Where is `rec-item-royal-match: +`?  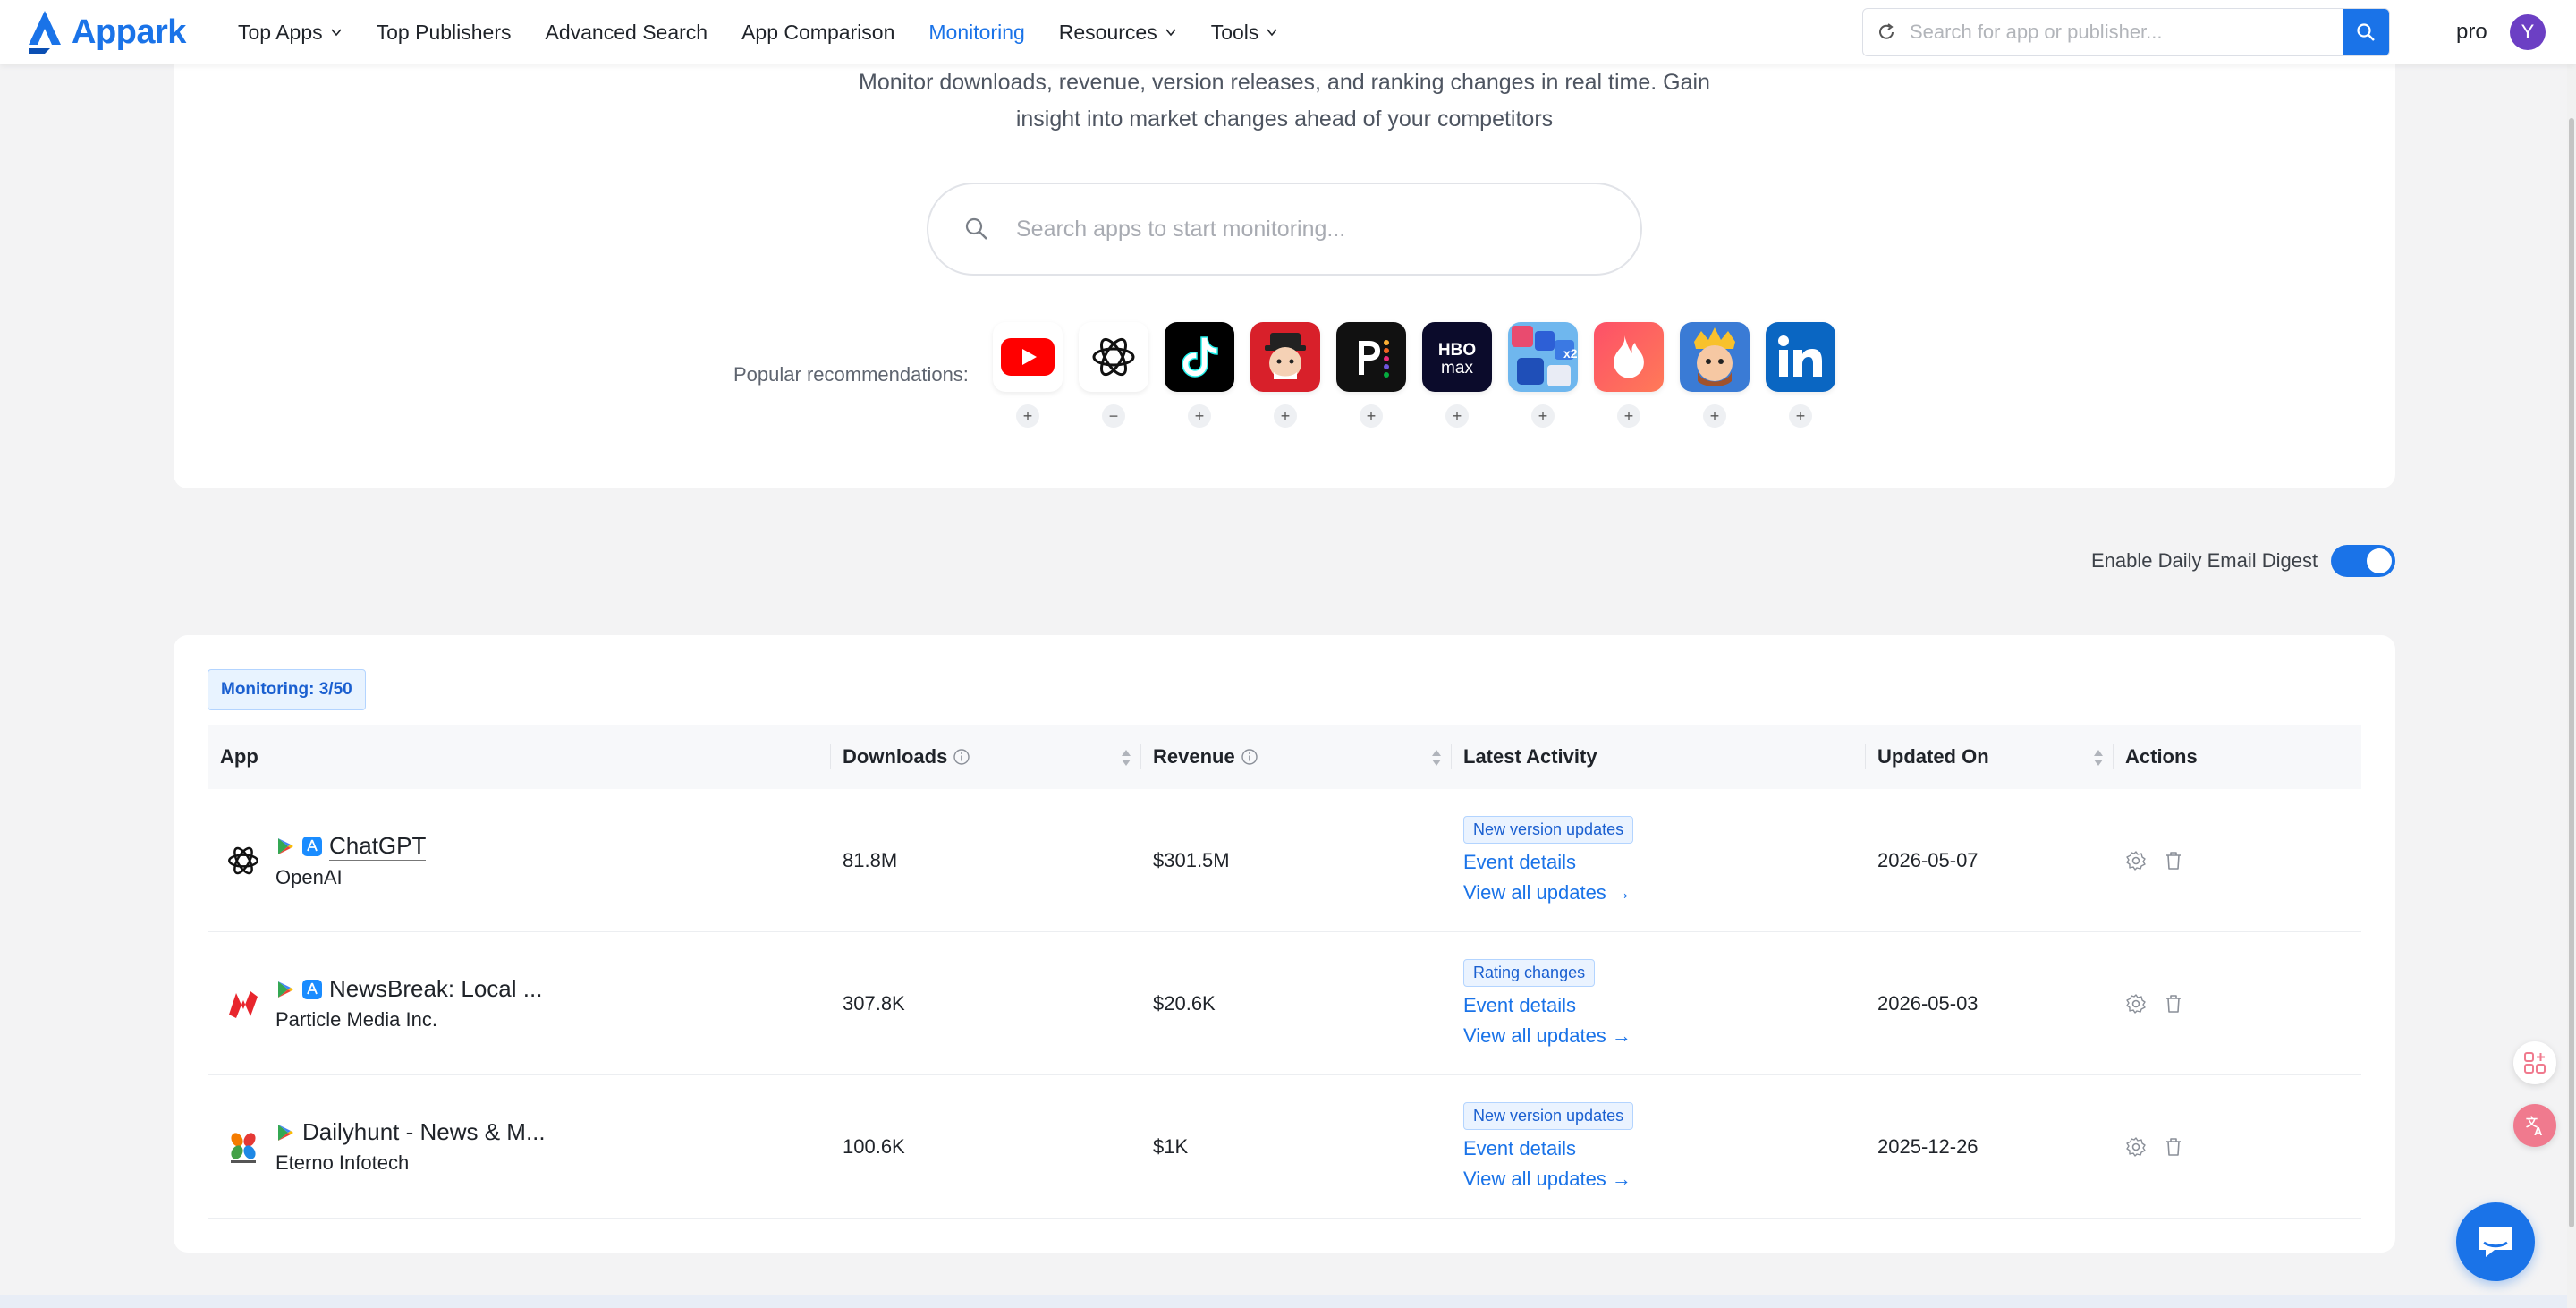 rec-item-royal-match: + is located at coordinates (1715, 375).